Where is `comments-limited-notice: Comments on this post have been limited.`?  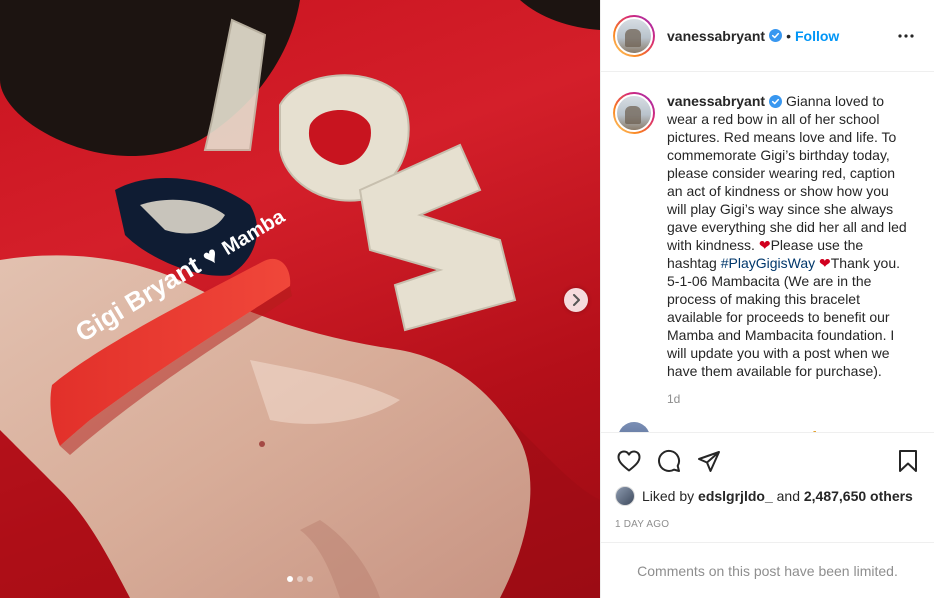
comments-limited-notice: Comments on this post have been limited. is located at coordinates (767, 570).